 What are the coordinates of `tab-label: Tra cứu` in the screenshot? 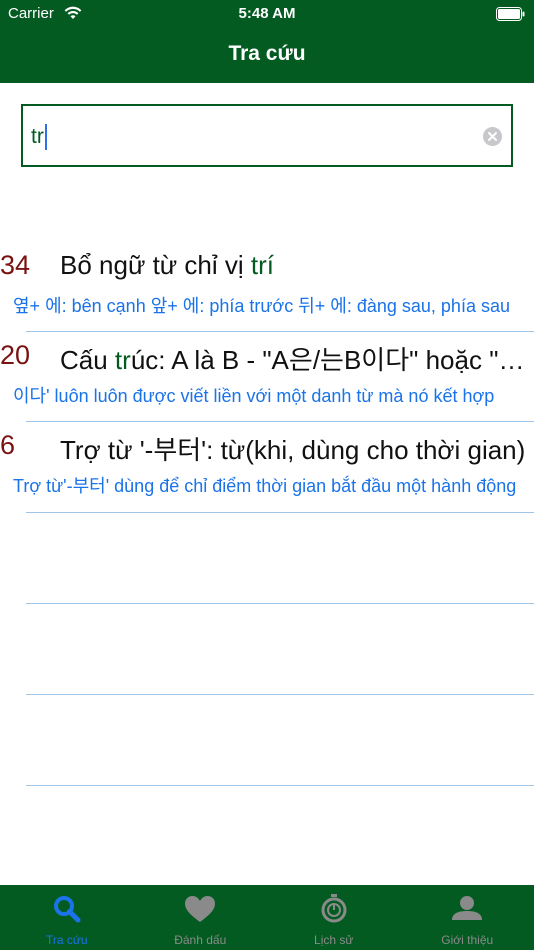 It's located at (66, 940).